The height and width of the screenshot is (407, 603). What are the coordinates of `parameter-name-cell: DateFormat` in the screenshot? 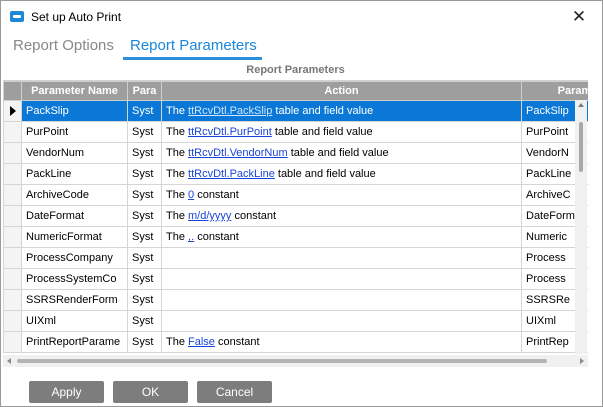 It's located at (74, 216).